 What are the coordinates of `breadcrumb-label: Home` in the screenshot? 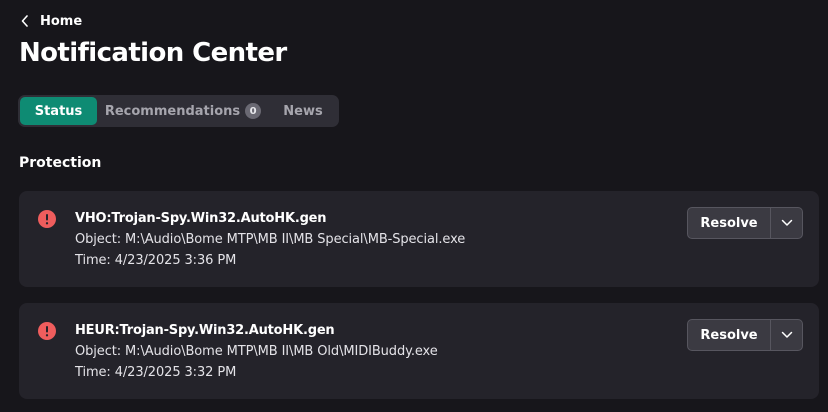 It's located at (61, 21).